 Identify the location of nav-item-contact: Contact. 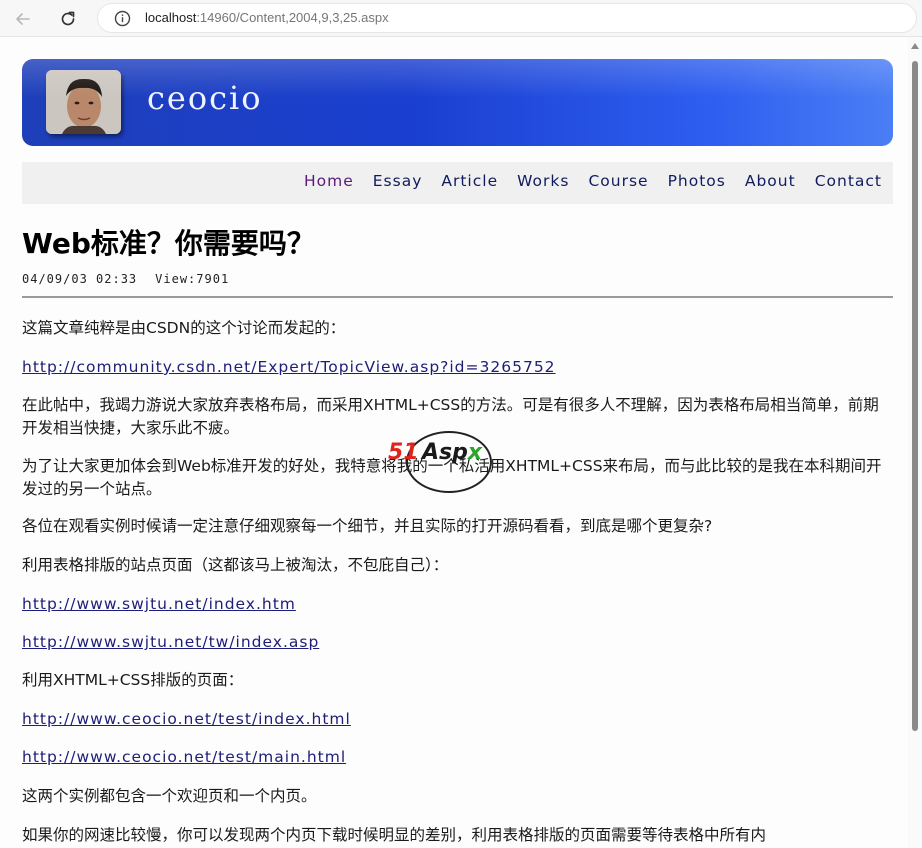
(848, 181).